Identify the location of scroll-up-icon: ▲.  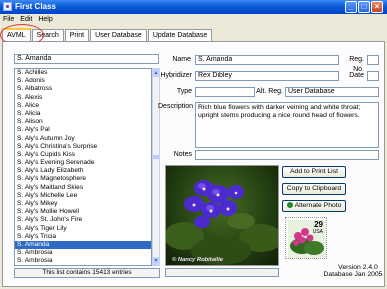
(156, 73).